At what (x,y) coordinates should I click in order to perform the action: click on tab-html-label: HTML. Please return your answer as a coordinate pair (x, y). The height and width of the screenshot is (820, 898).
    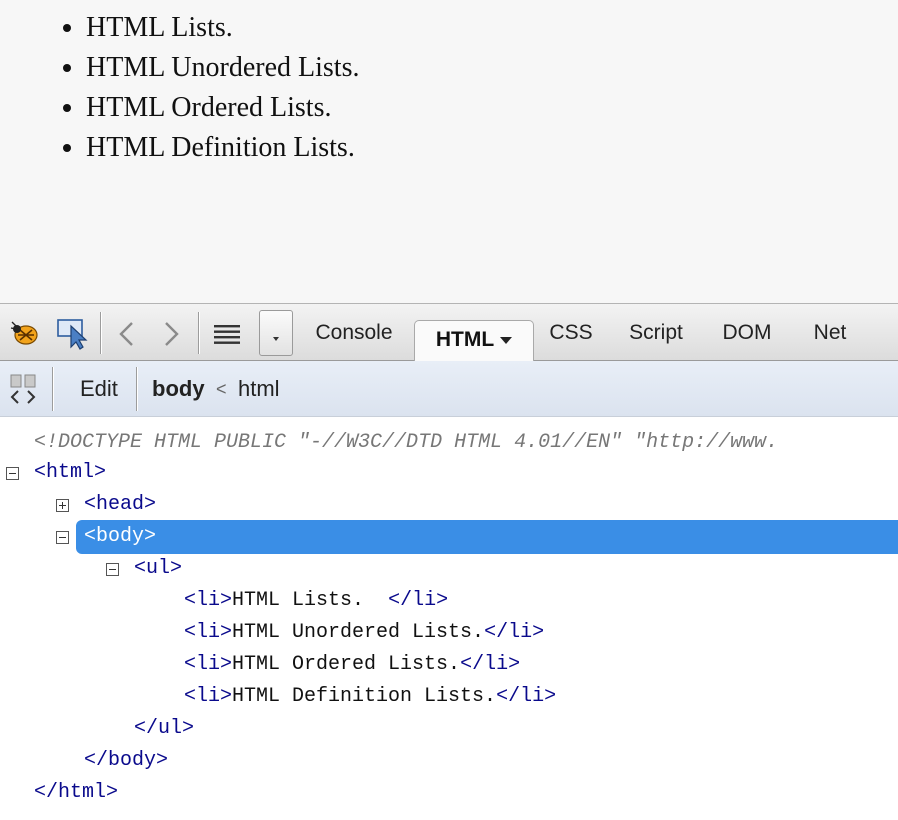
    Looking at the image, I should click on (465, 339).